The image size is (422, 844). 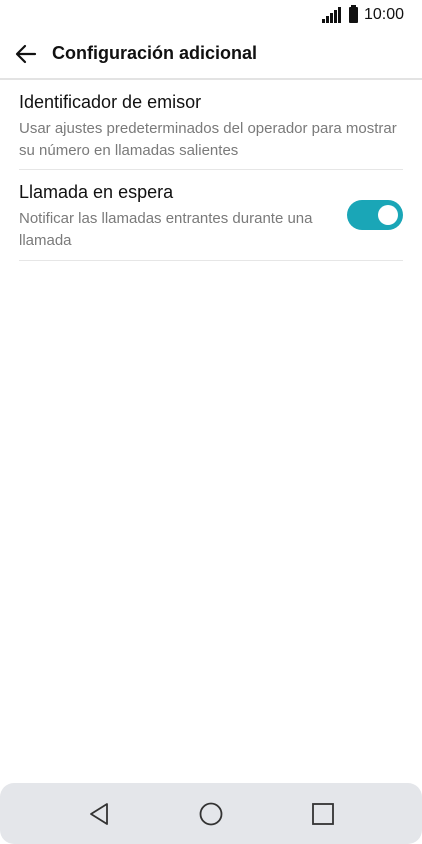 I want to click on home-circle-icon, so click(x=211, y=814).